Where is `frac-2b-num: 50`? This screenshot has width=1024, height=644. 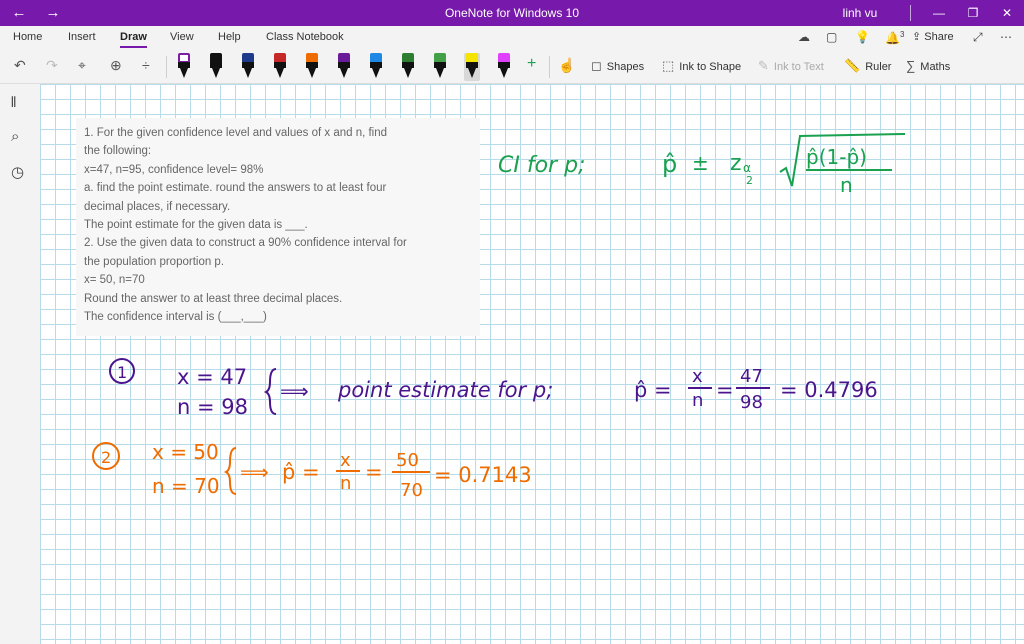
frac-2b-num: 50 is located at coordinates (407, 460).